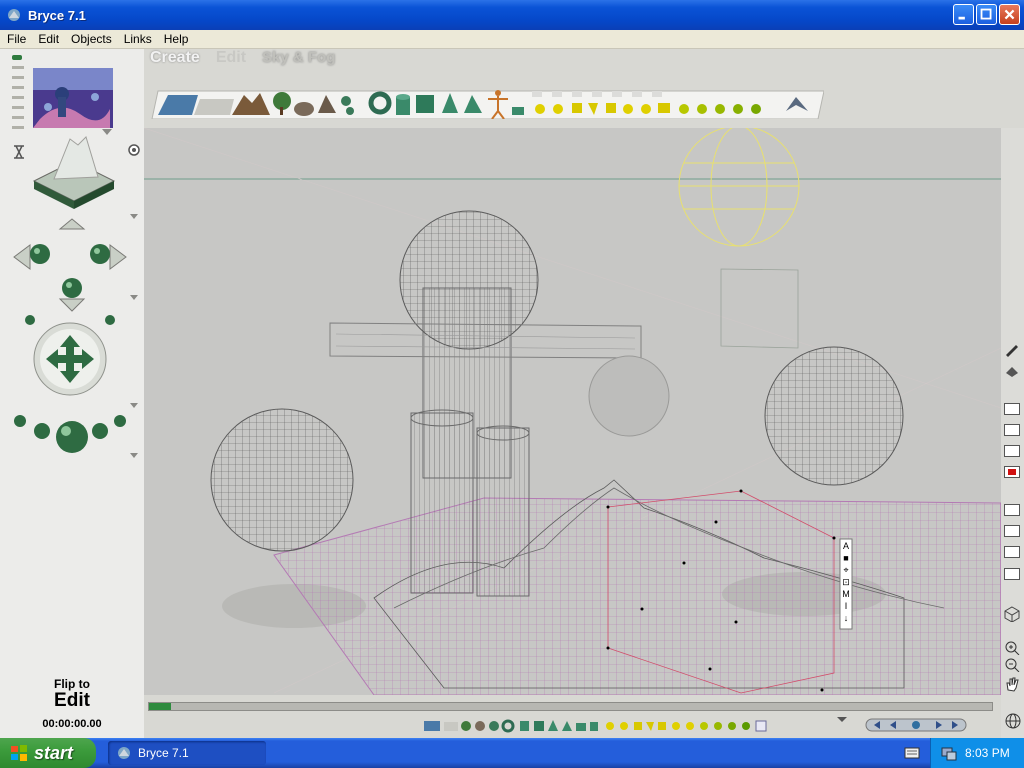  I want to click on view-control-icon, so click(74, 172).